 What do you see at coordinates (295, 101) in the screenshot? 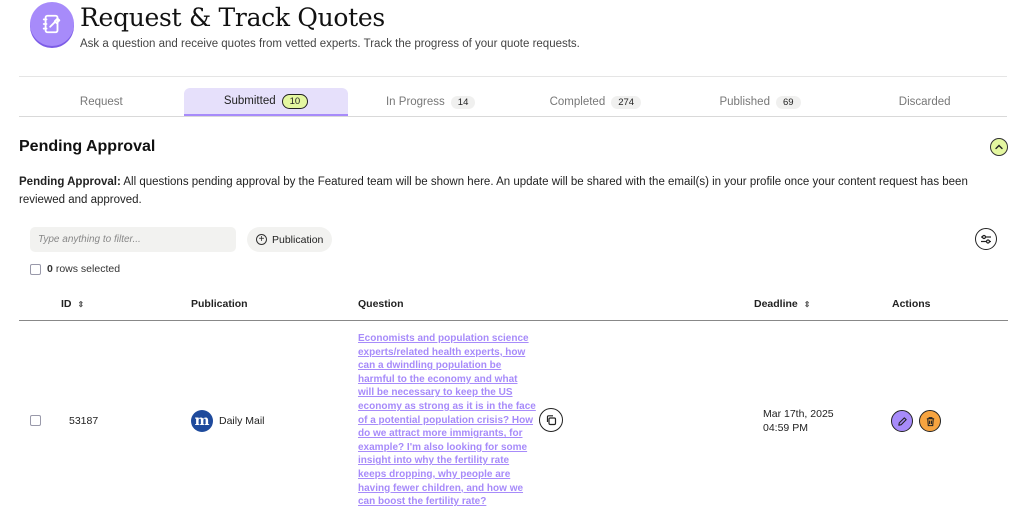
I see `count-badge: 10` at bounding box center [295, 101].